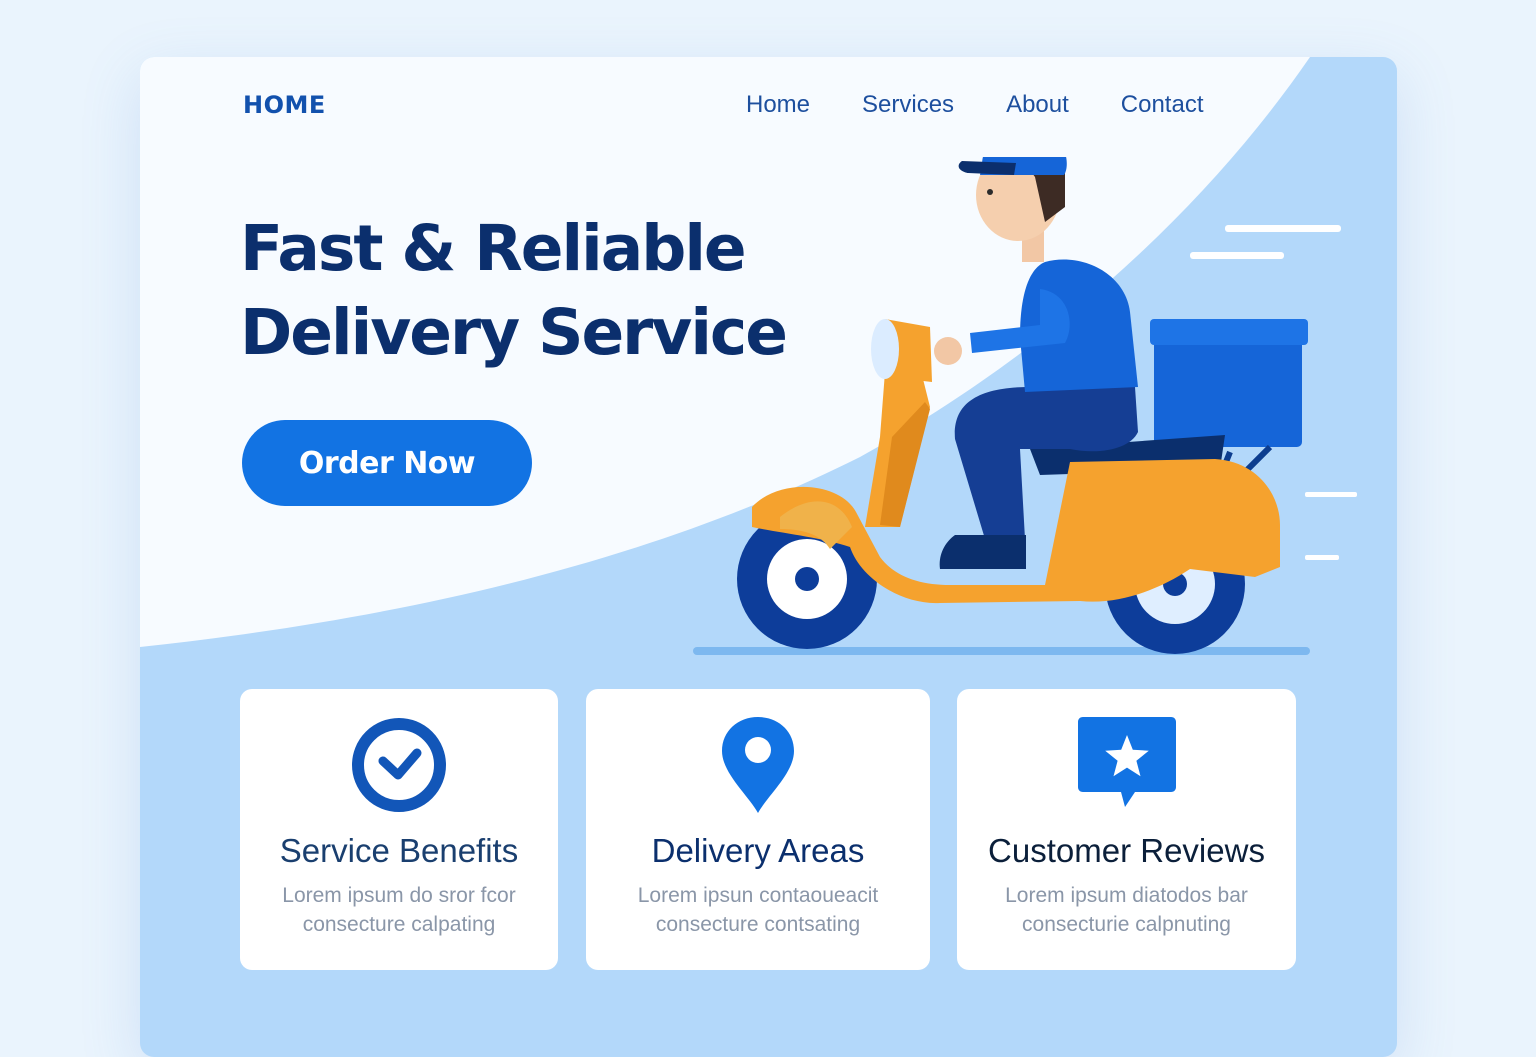 This screenshot has width=1536, height=1057. I want to click on main-nav: Home Services About Contact, so click(975, 105).